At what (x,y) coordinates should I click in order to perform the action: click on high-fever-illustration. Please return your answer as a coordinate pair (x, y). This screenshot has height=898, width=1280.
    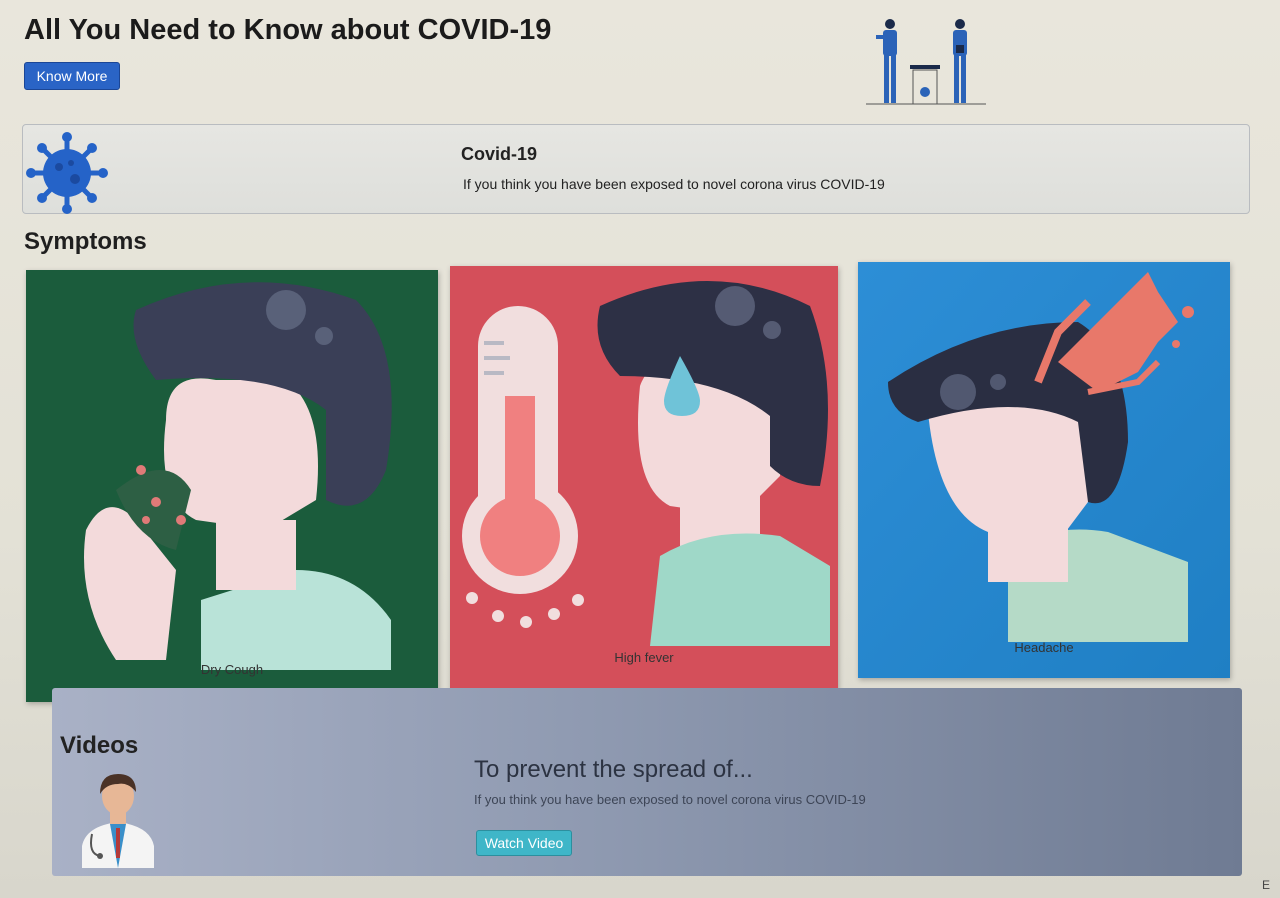
    Looking at the image, I should click on (644, 478).